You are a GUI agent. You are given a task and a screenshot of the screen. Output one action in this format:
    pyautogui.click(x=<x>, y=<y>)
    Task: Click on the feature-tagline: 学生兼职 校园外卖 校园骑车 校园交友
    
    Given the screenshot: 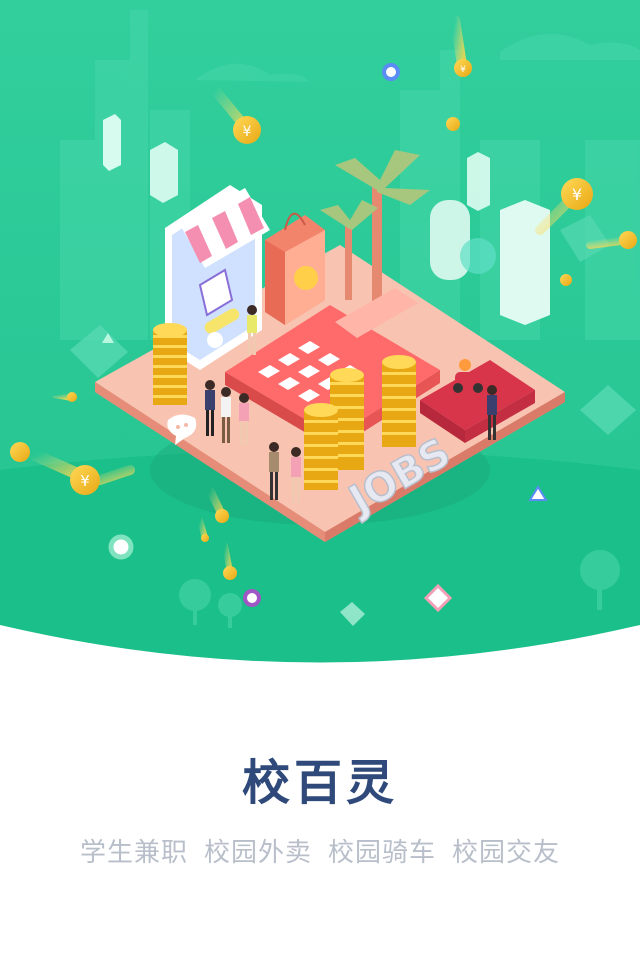 What is the action you would take?
    pyautogui.click(x=320, y=850)
    